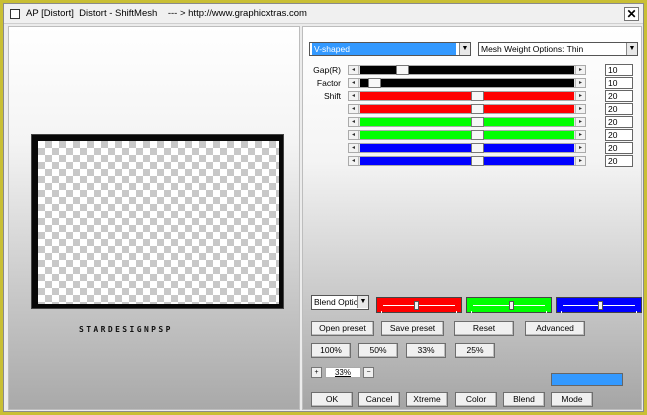 The height and width of the screenshot is (415, 647). Describe the element at coordinates (475, 350) in the screenshot. I see `zoom-25-button: 25%` at that location.